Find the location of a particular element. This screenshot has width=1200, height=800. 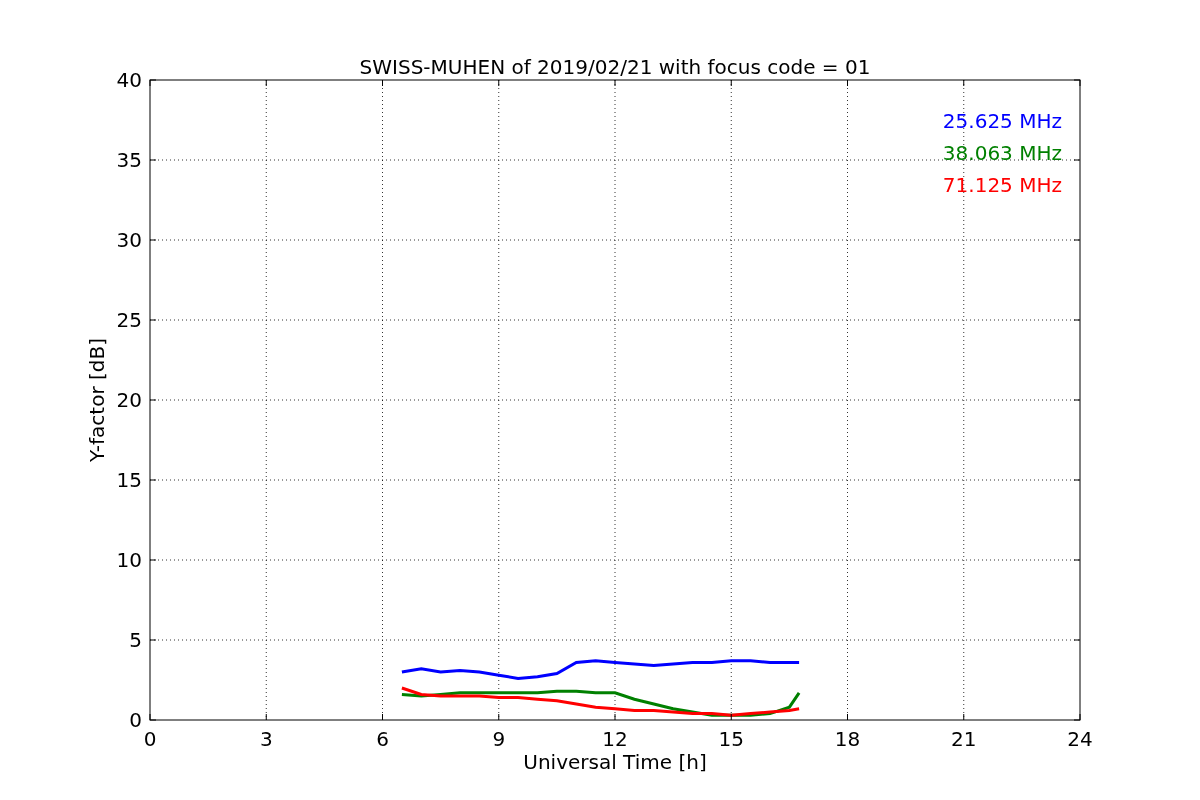

chart-title: SWISS-MUHEN of 2019/02/21 with focus code = 01 is located at coordinates (615, 67).